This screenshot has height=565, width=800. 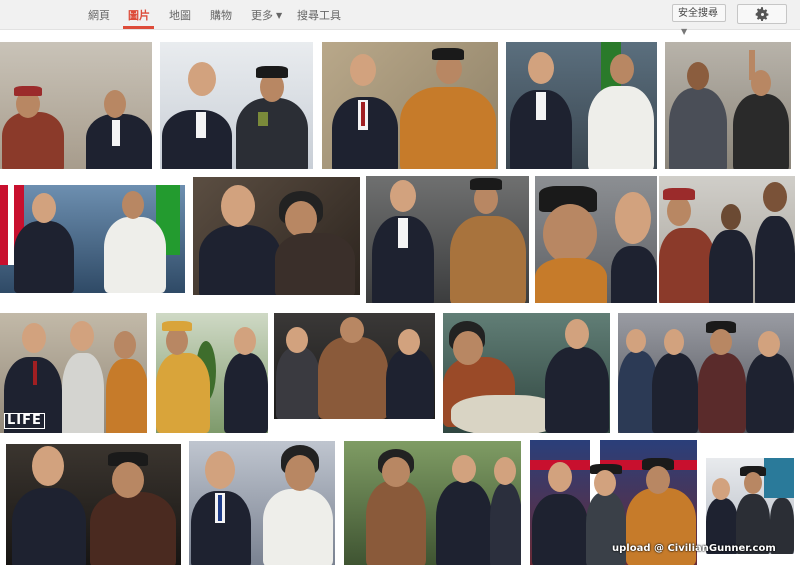 I want to click on nav-more: 更多 ▼, so click(x=266, y=15).